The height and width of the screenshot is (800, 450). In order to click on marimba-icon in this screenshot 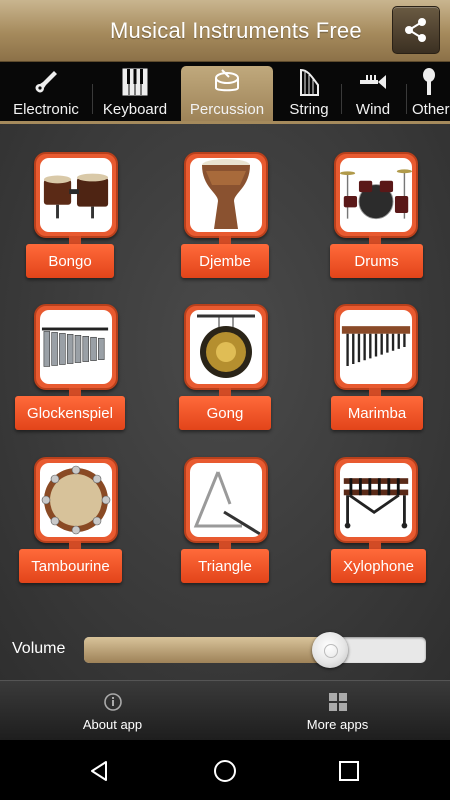, I will do `click(376, 346)`.